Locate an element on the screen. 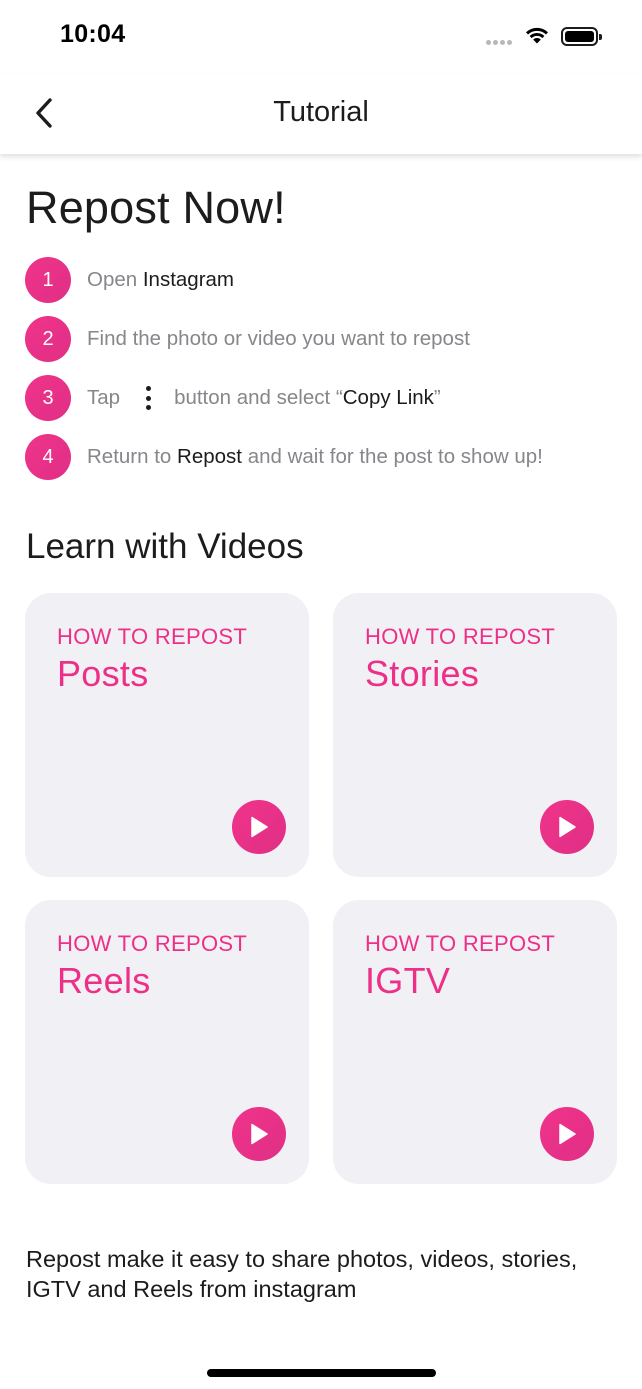  card-title: Posts is located at coordinates (103, 673).